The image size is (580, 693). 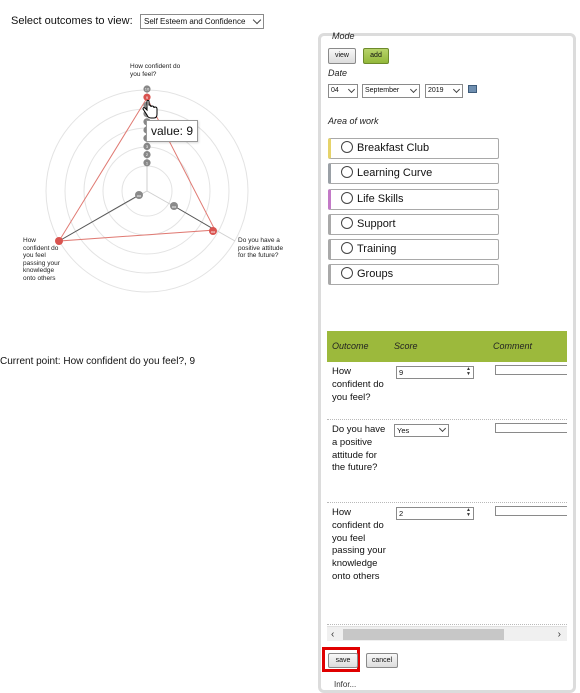 I want to click on outcome-selector-value: Self Esteem and Confidence, so click(x=195, y=21).